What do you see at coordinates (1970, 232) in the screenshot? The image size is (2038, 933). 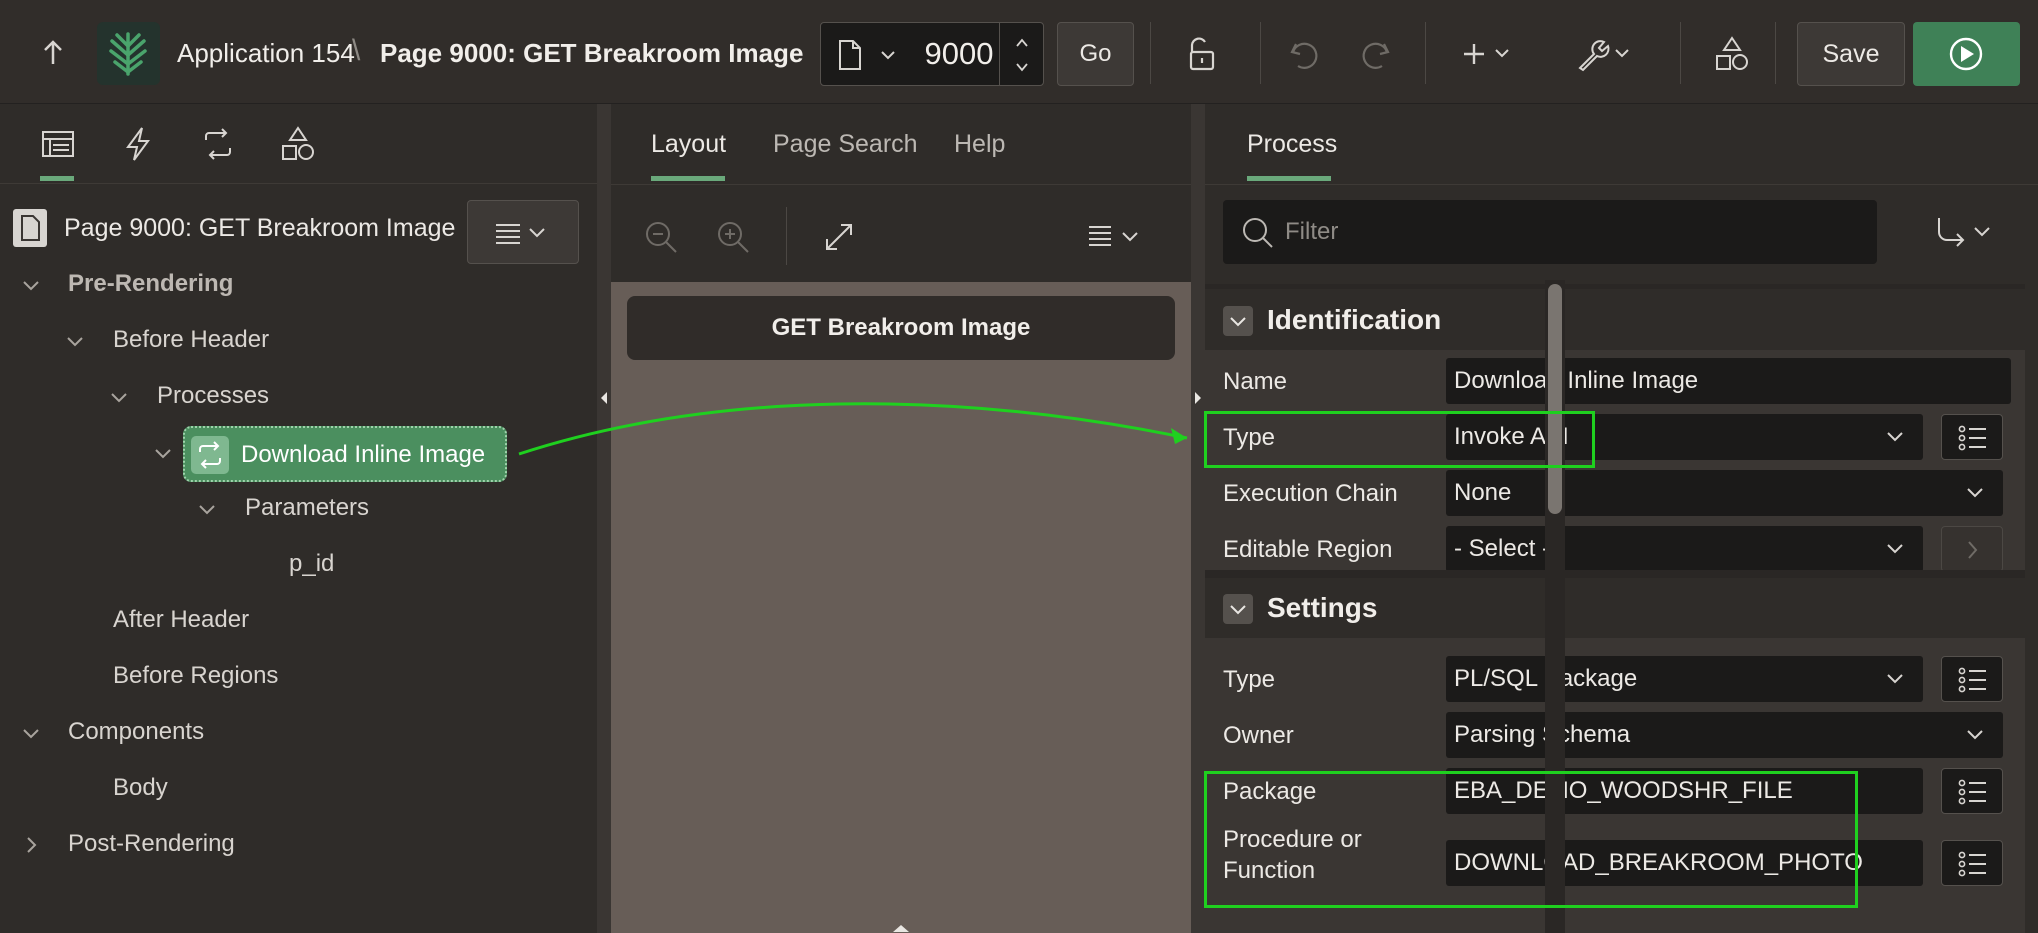 I see `go-to-group-menu-icon` at bounding box center [1970, 232].